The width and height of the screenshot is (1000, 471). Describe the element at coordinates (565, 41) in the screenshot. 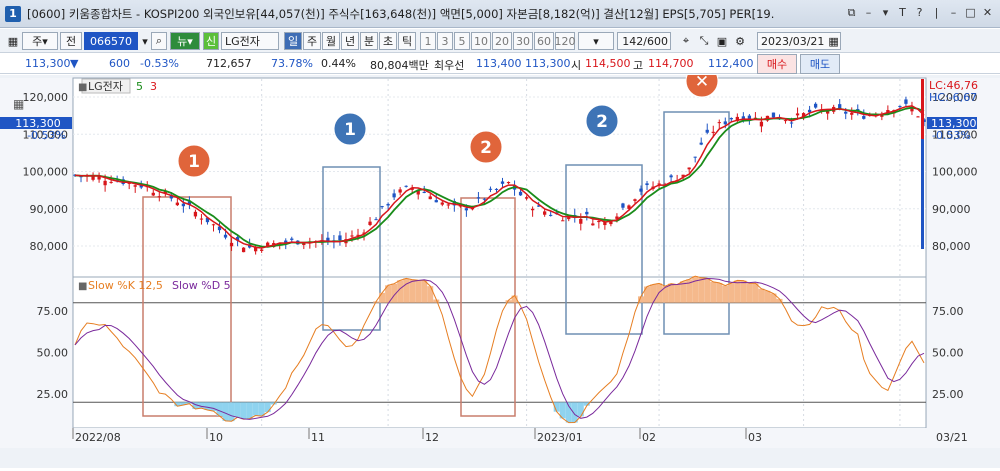

I see `minute-120: 120` at that location.